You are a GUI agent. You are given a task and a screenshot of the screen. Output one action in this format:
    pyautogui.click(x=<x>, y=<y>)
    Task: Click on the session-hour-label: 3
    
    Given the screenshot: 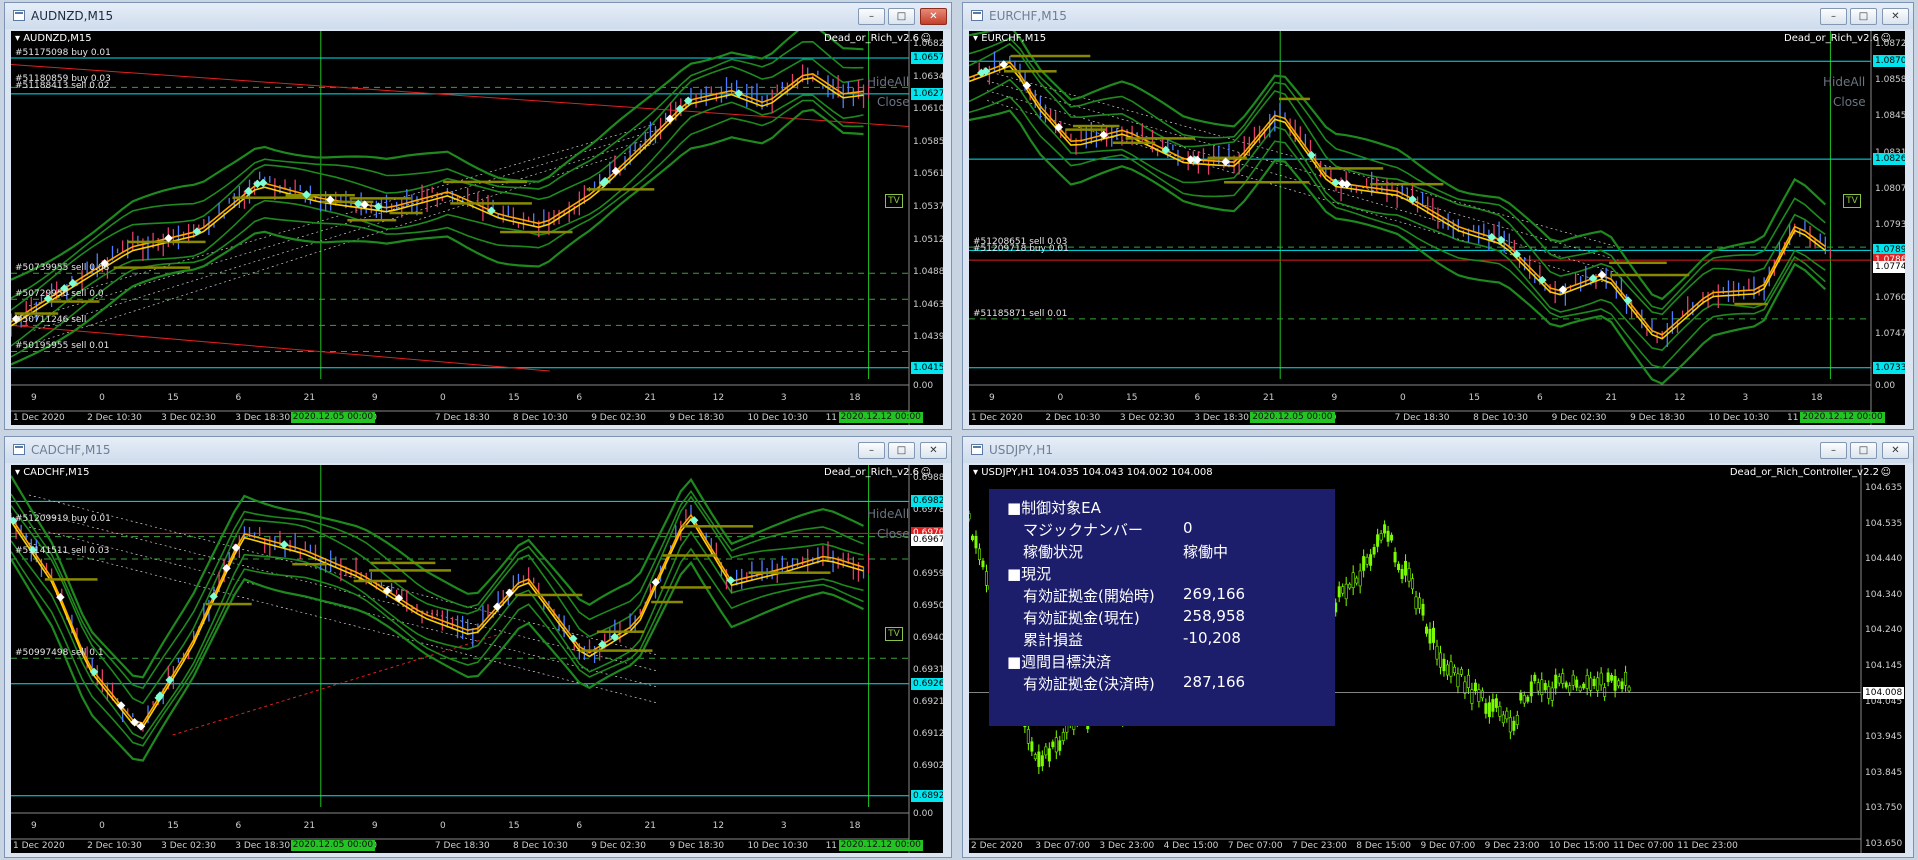 What is the action you would take?
    pyautogui.click(x=783, y=398)
    